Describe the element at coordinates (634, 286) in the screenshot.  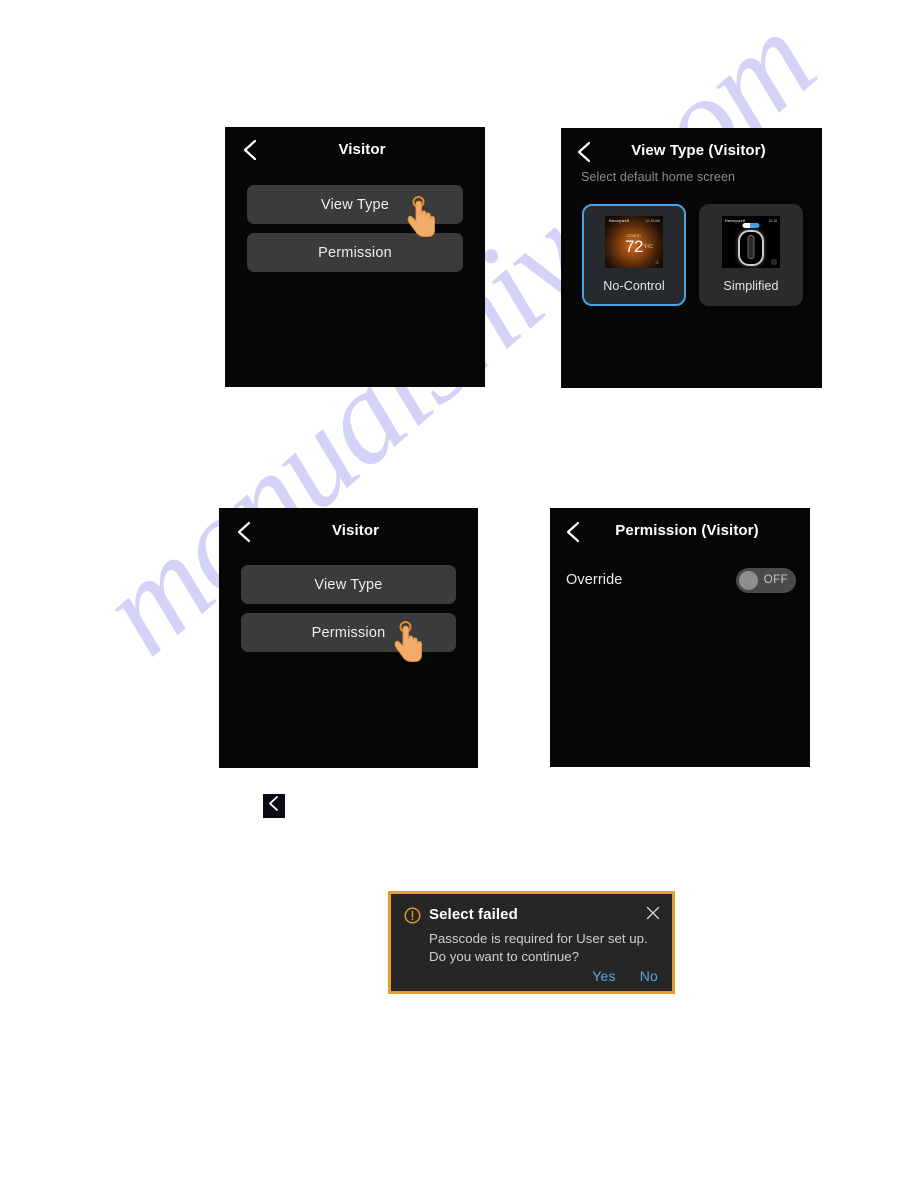
I see `view-type-card-label: No-Control` at that location.